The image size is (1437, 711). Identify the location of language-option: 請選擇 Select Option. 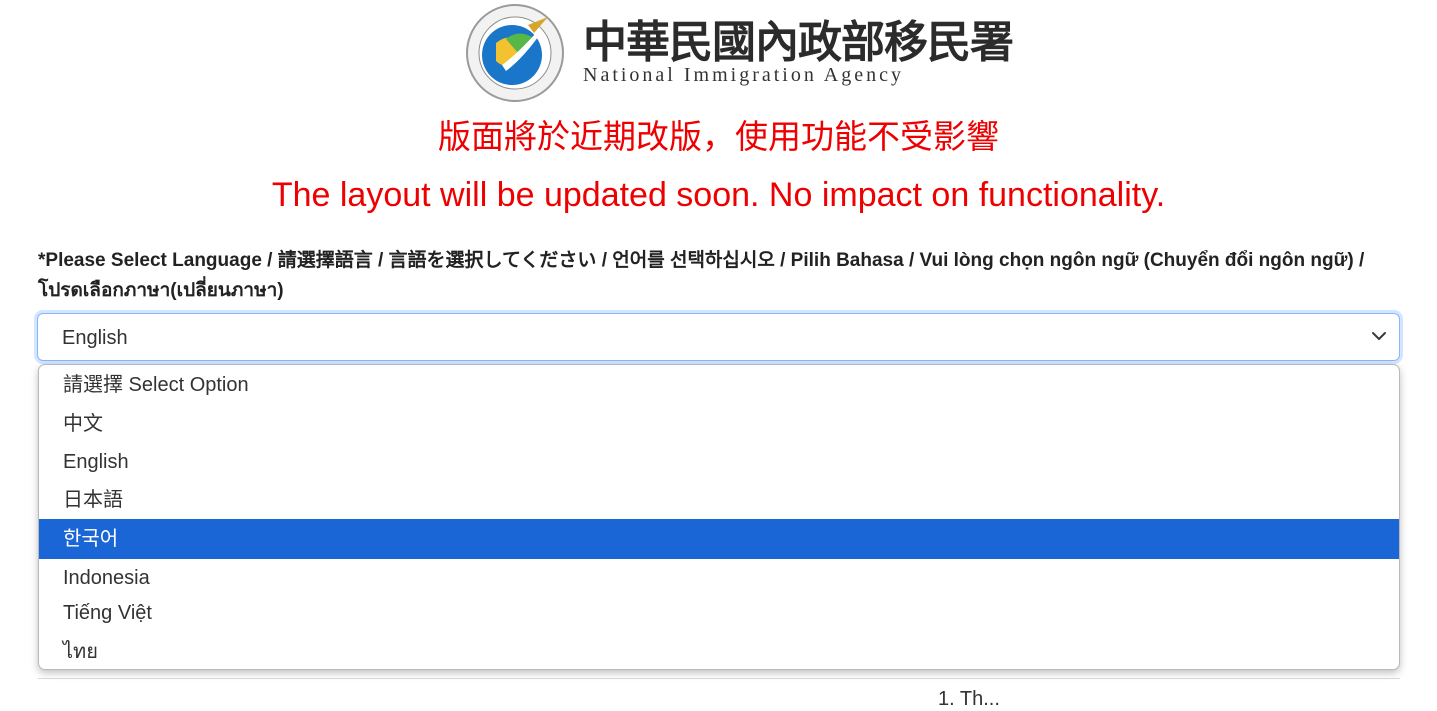
(719, 385).